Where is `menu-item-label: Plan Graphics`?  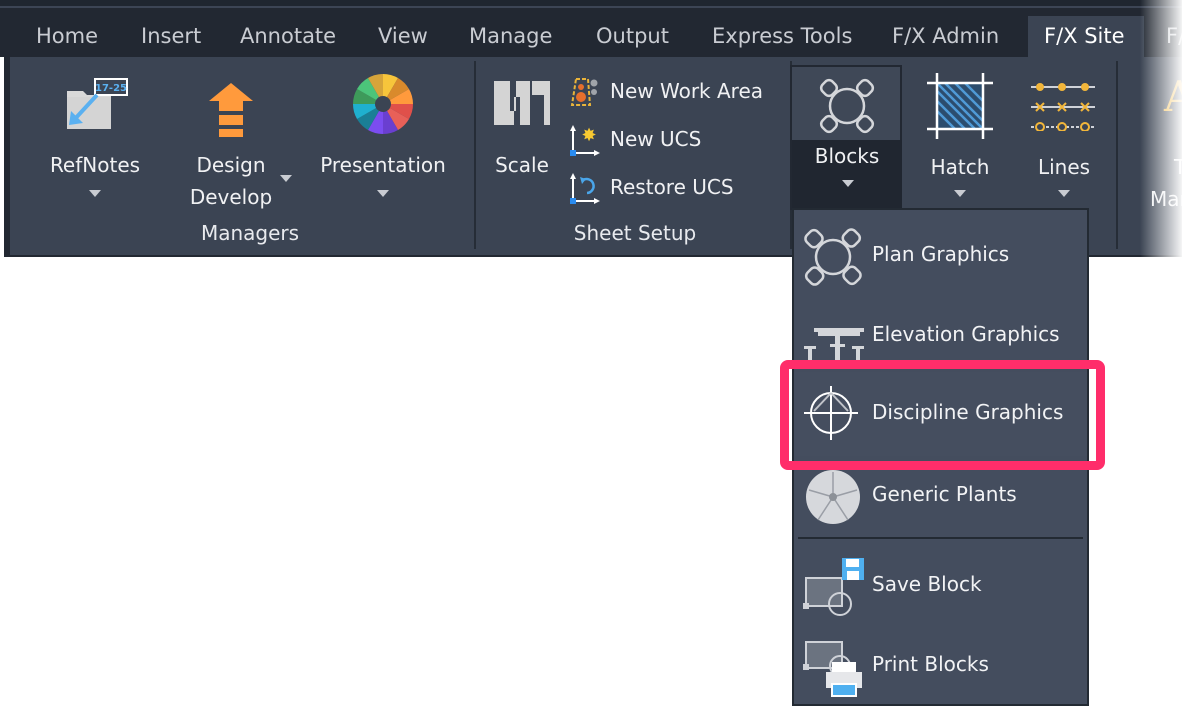
menu-item-label: Plan Graphics is located at coordinates (941, 254).